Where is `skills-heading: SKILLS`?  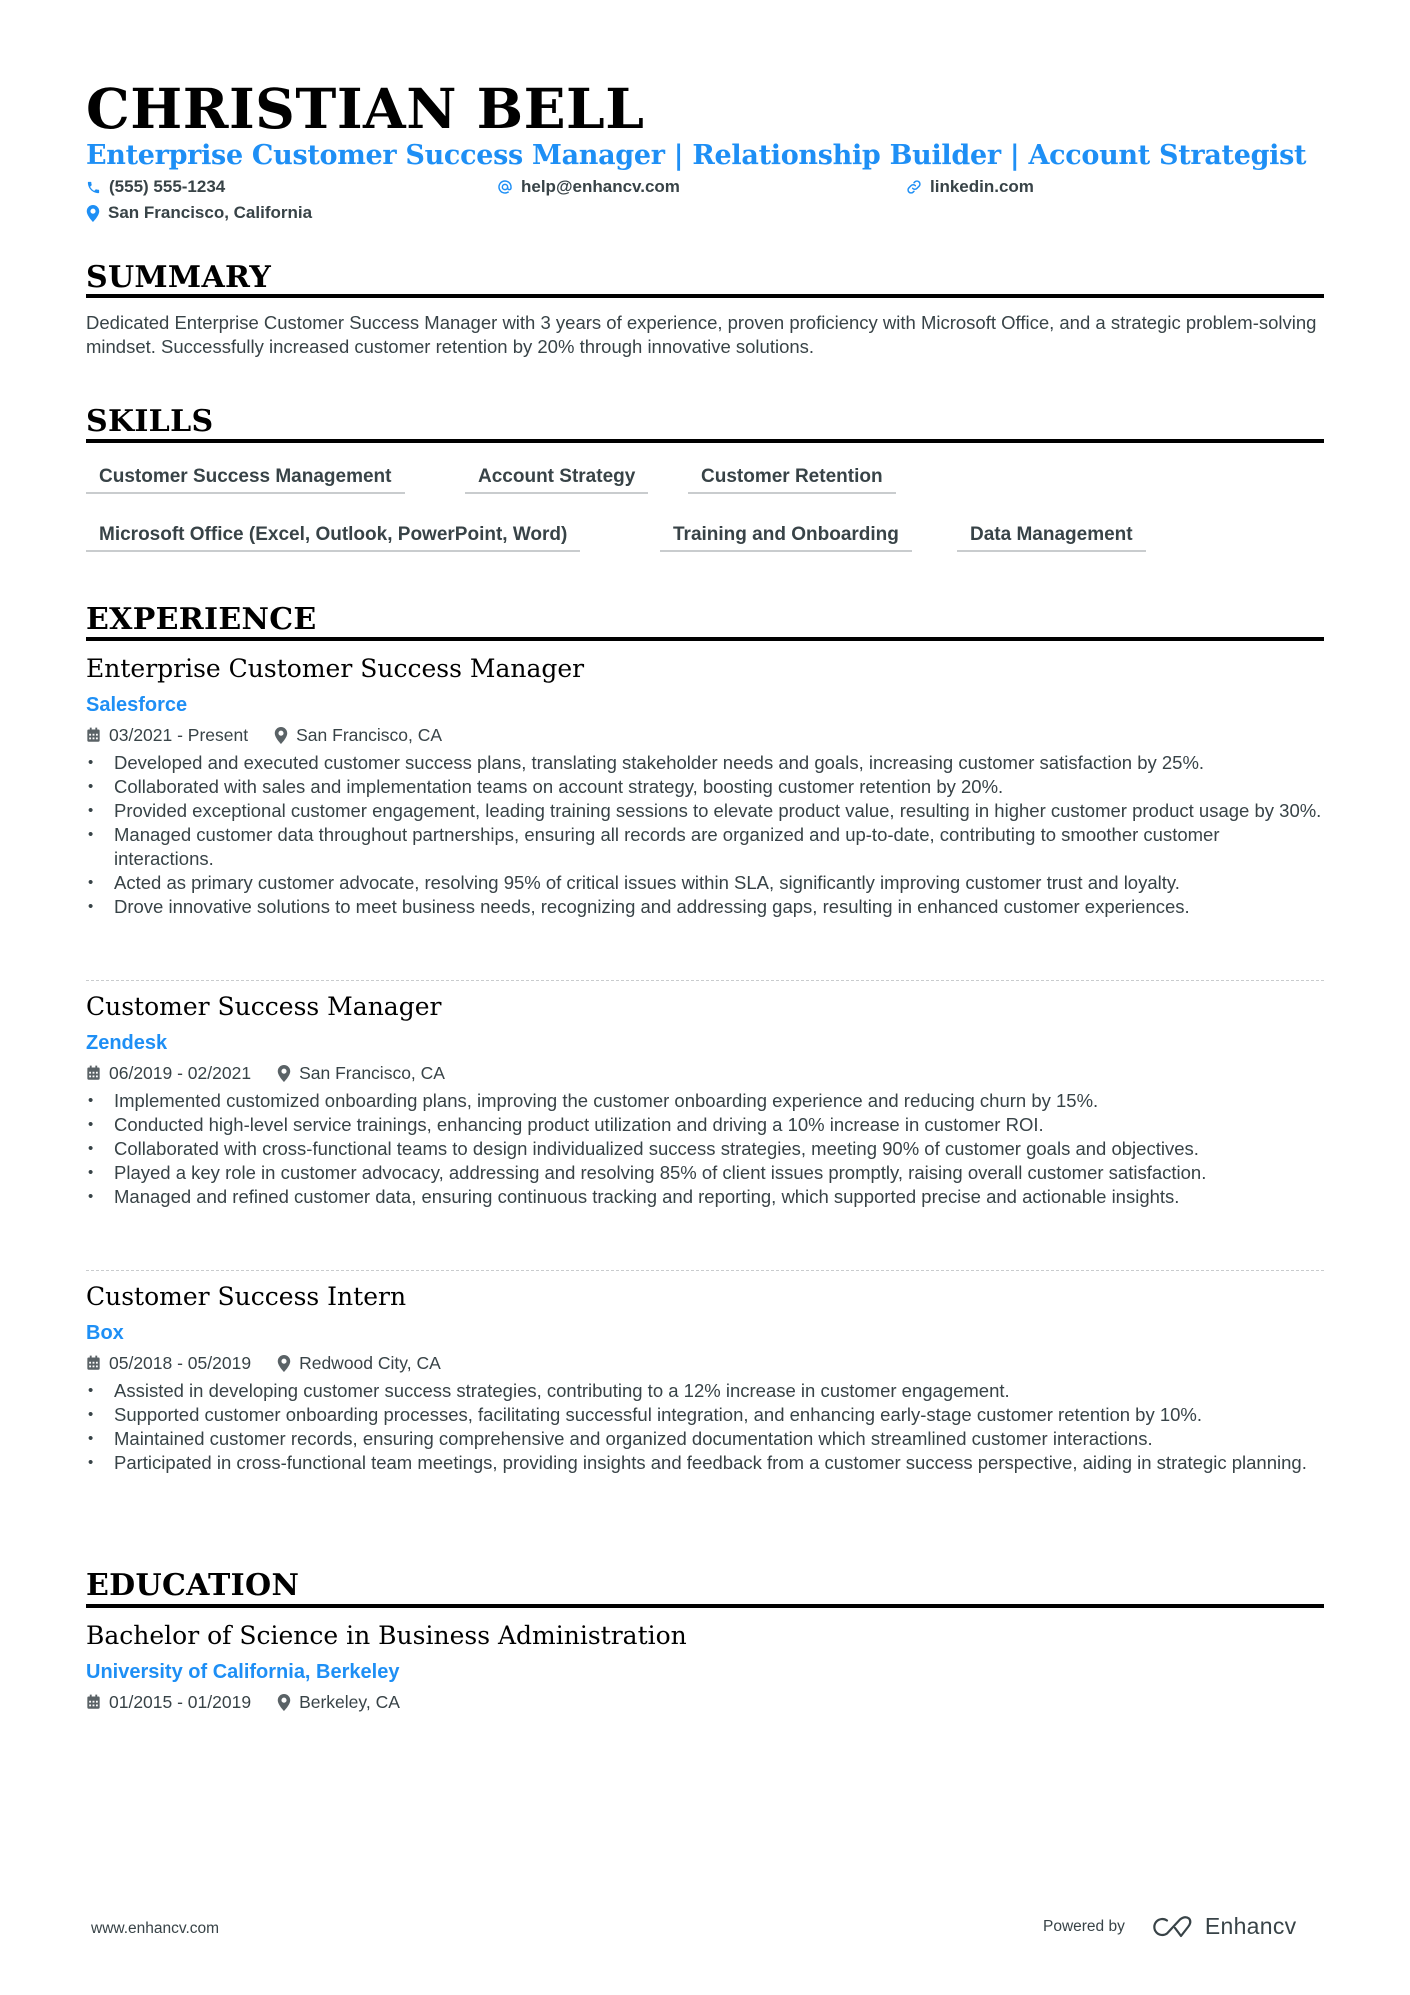
skills-heading: SKILLS is located at coordinates (150, 421).